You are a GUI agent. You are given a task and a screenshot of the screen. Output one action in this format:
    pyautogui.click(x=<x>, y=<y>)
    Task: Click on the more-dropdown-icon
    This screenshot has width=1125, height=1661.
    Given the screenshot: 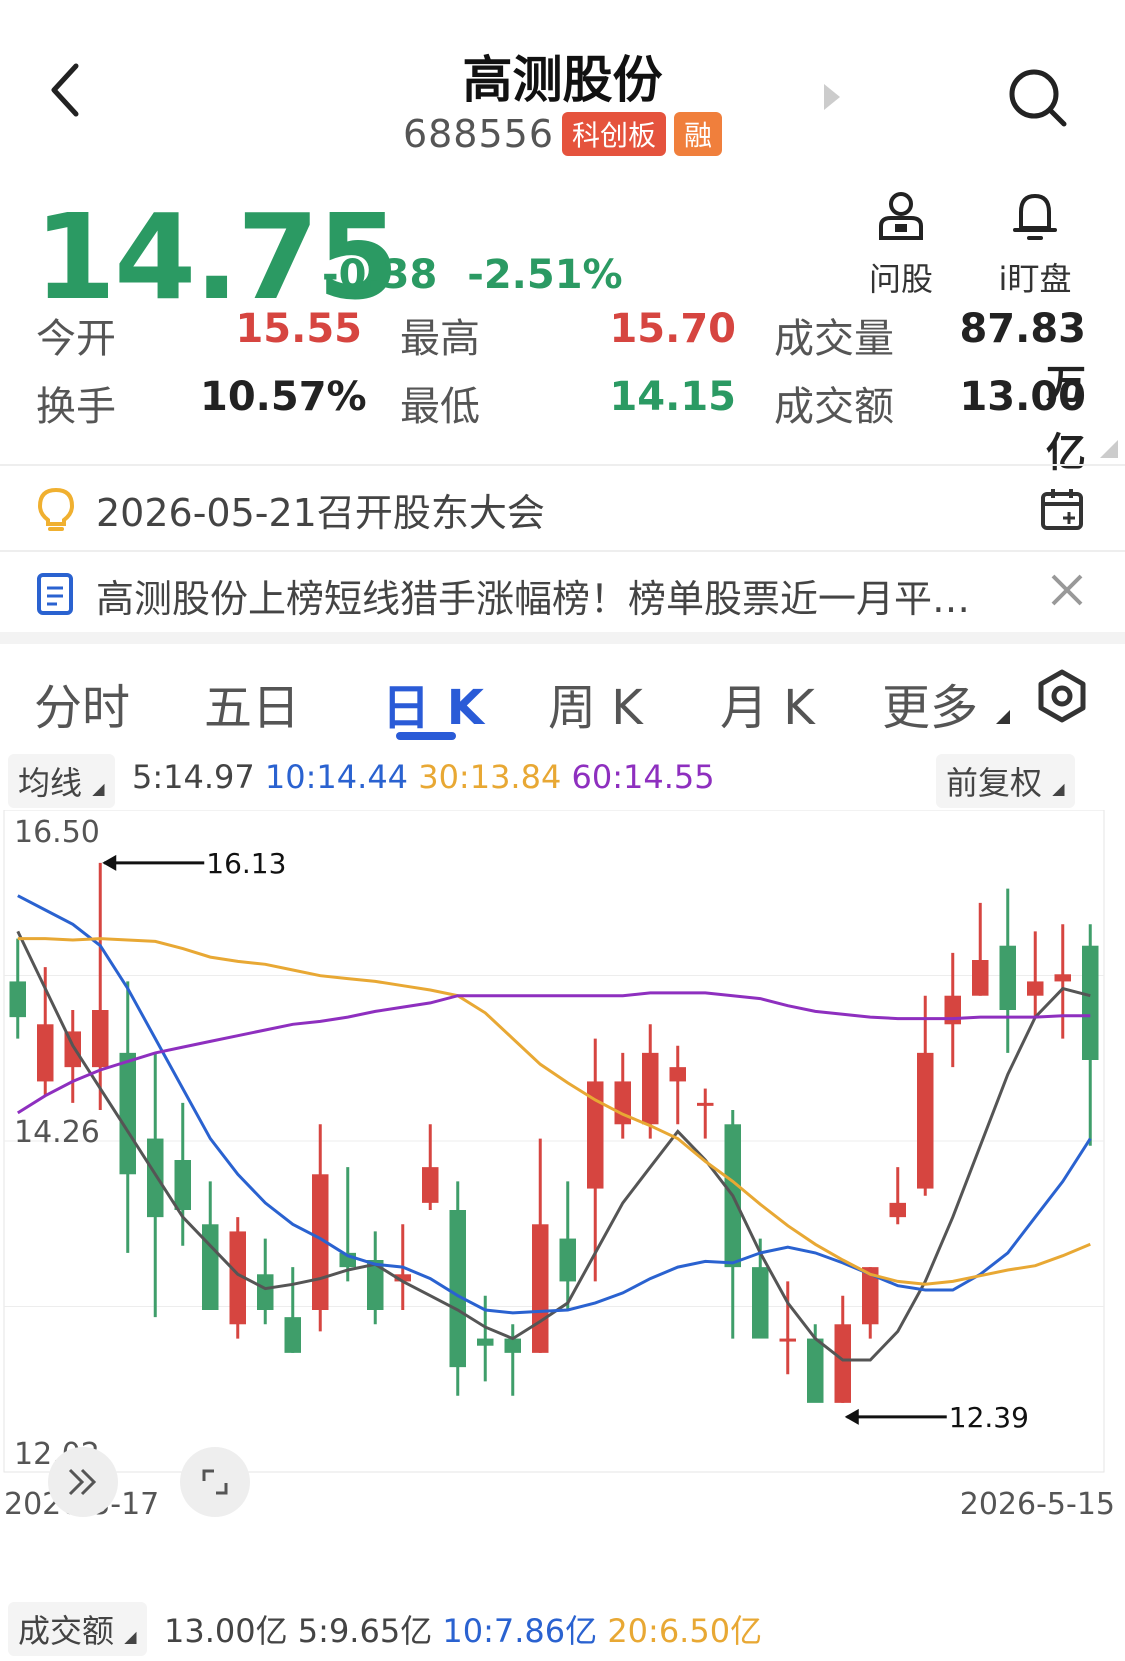 What is the action you would take?
    pyautogui.click(x=1003, y=717)
    